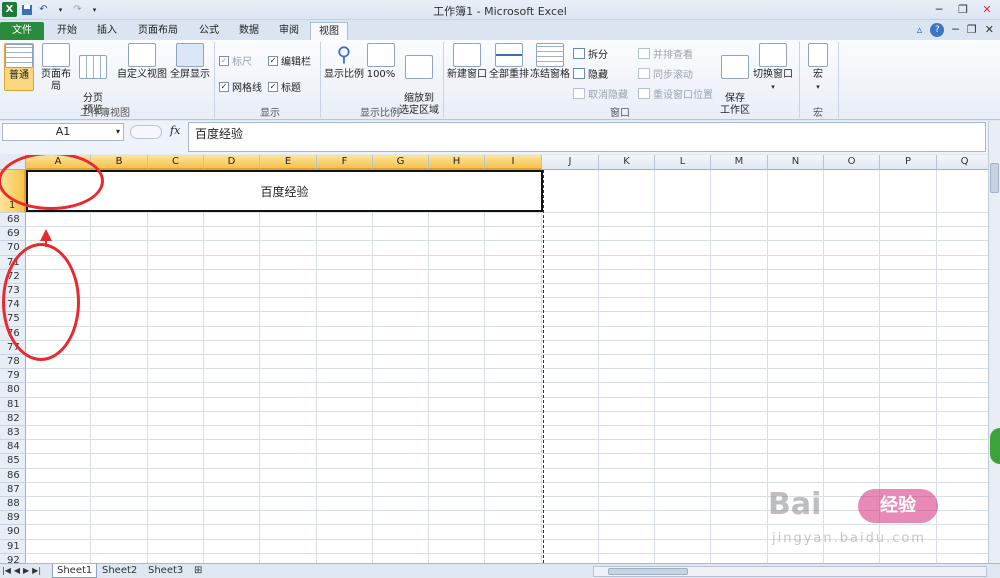 The width and height of the screenshot is (1000, 578). What do you see at coordinates (939, 9) in the screenshot?
I see `minimize-icon: ─` at bounding box center [939, 9].